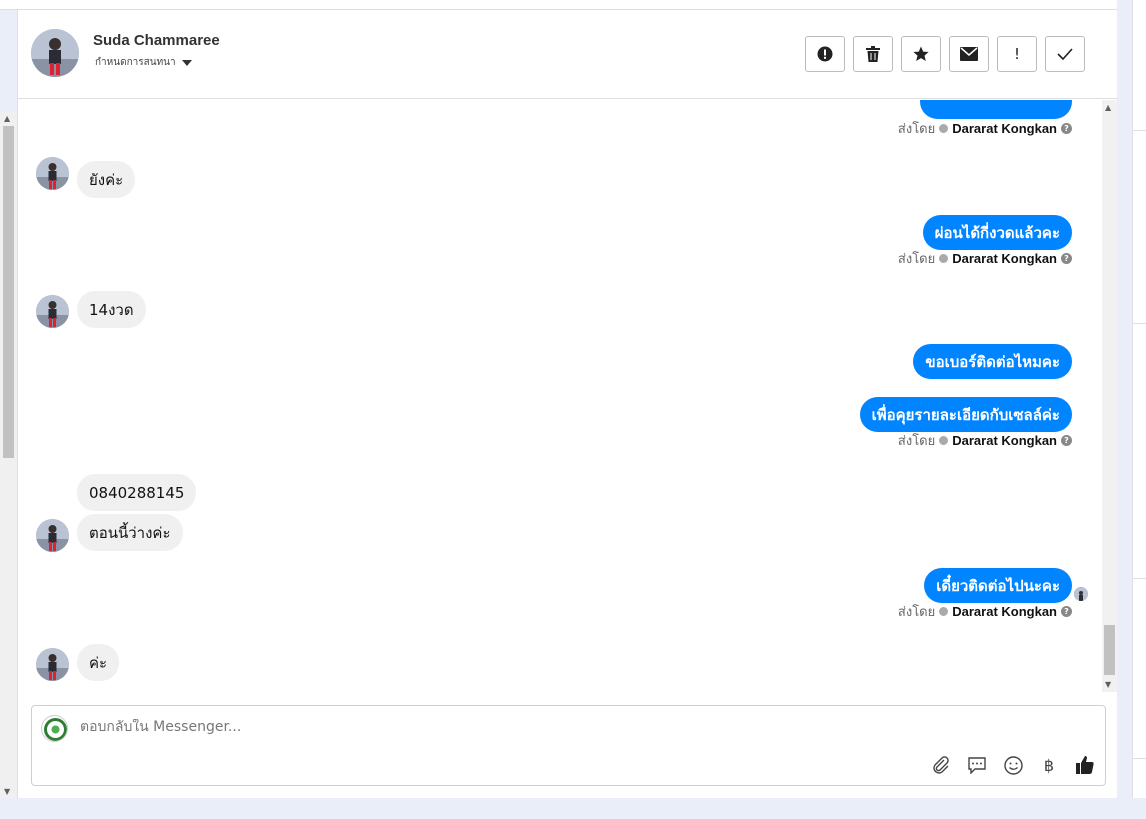 Image resolution: width=1146 pixels, height=819 pixels. Describe the element at coordinates (945, 54) in the screenshot. I see `conversation-toolbar: !` at that location.